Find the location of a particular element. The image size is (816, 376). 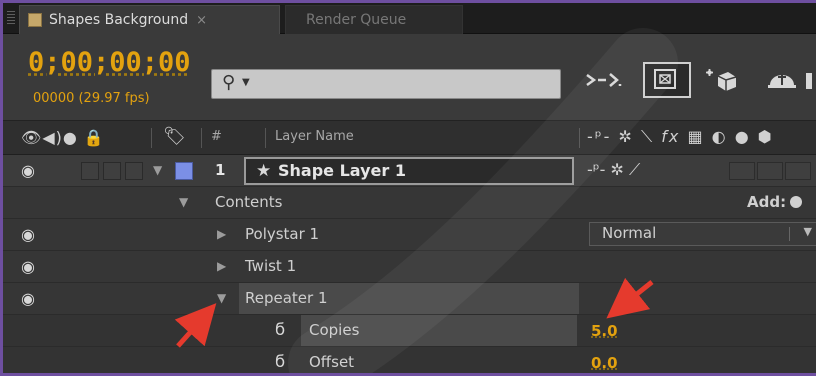

layer-column-header: 👁◀)● 🔒 🏷 # Layer Name -ᵖ- ✲ ⟍ fx ▦ ◐ ● ⬢ is located at coordinates (409, 138).